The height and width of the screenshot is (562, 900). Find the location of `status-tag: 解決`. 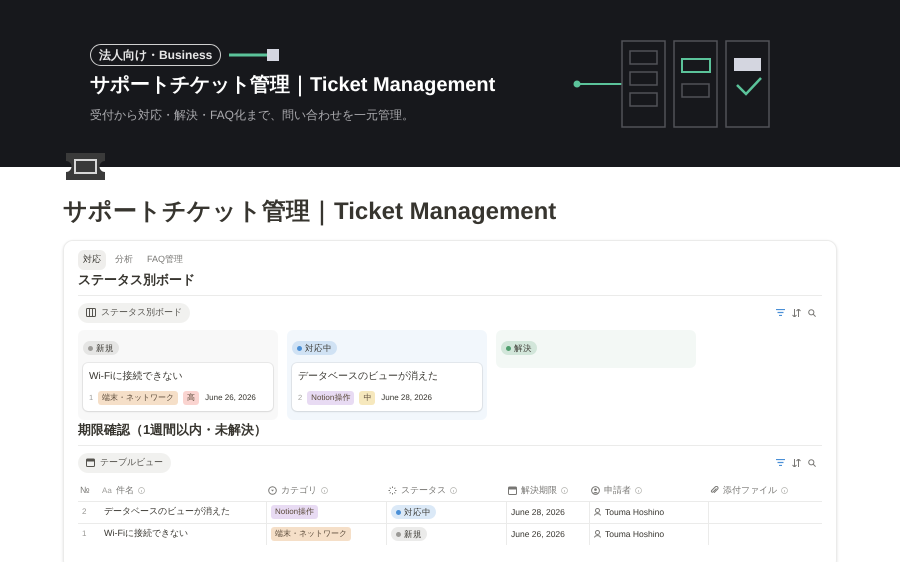

status-tag: 解決 is located at coordinates (519, 348).